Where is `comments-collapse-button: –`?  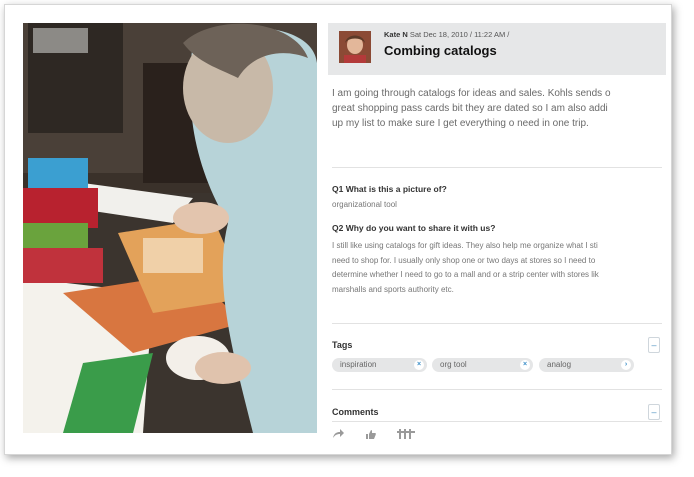 comments-collapse-button: – is located at coordinates (654, 412).